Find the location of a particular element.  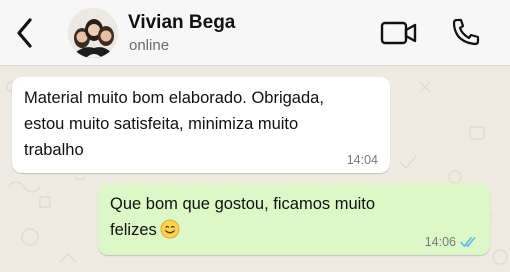

back-button is located at coordinates (25, 33).